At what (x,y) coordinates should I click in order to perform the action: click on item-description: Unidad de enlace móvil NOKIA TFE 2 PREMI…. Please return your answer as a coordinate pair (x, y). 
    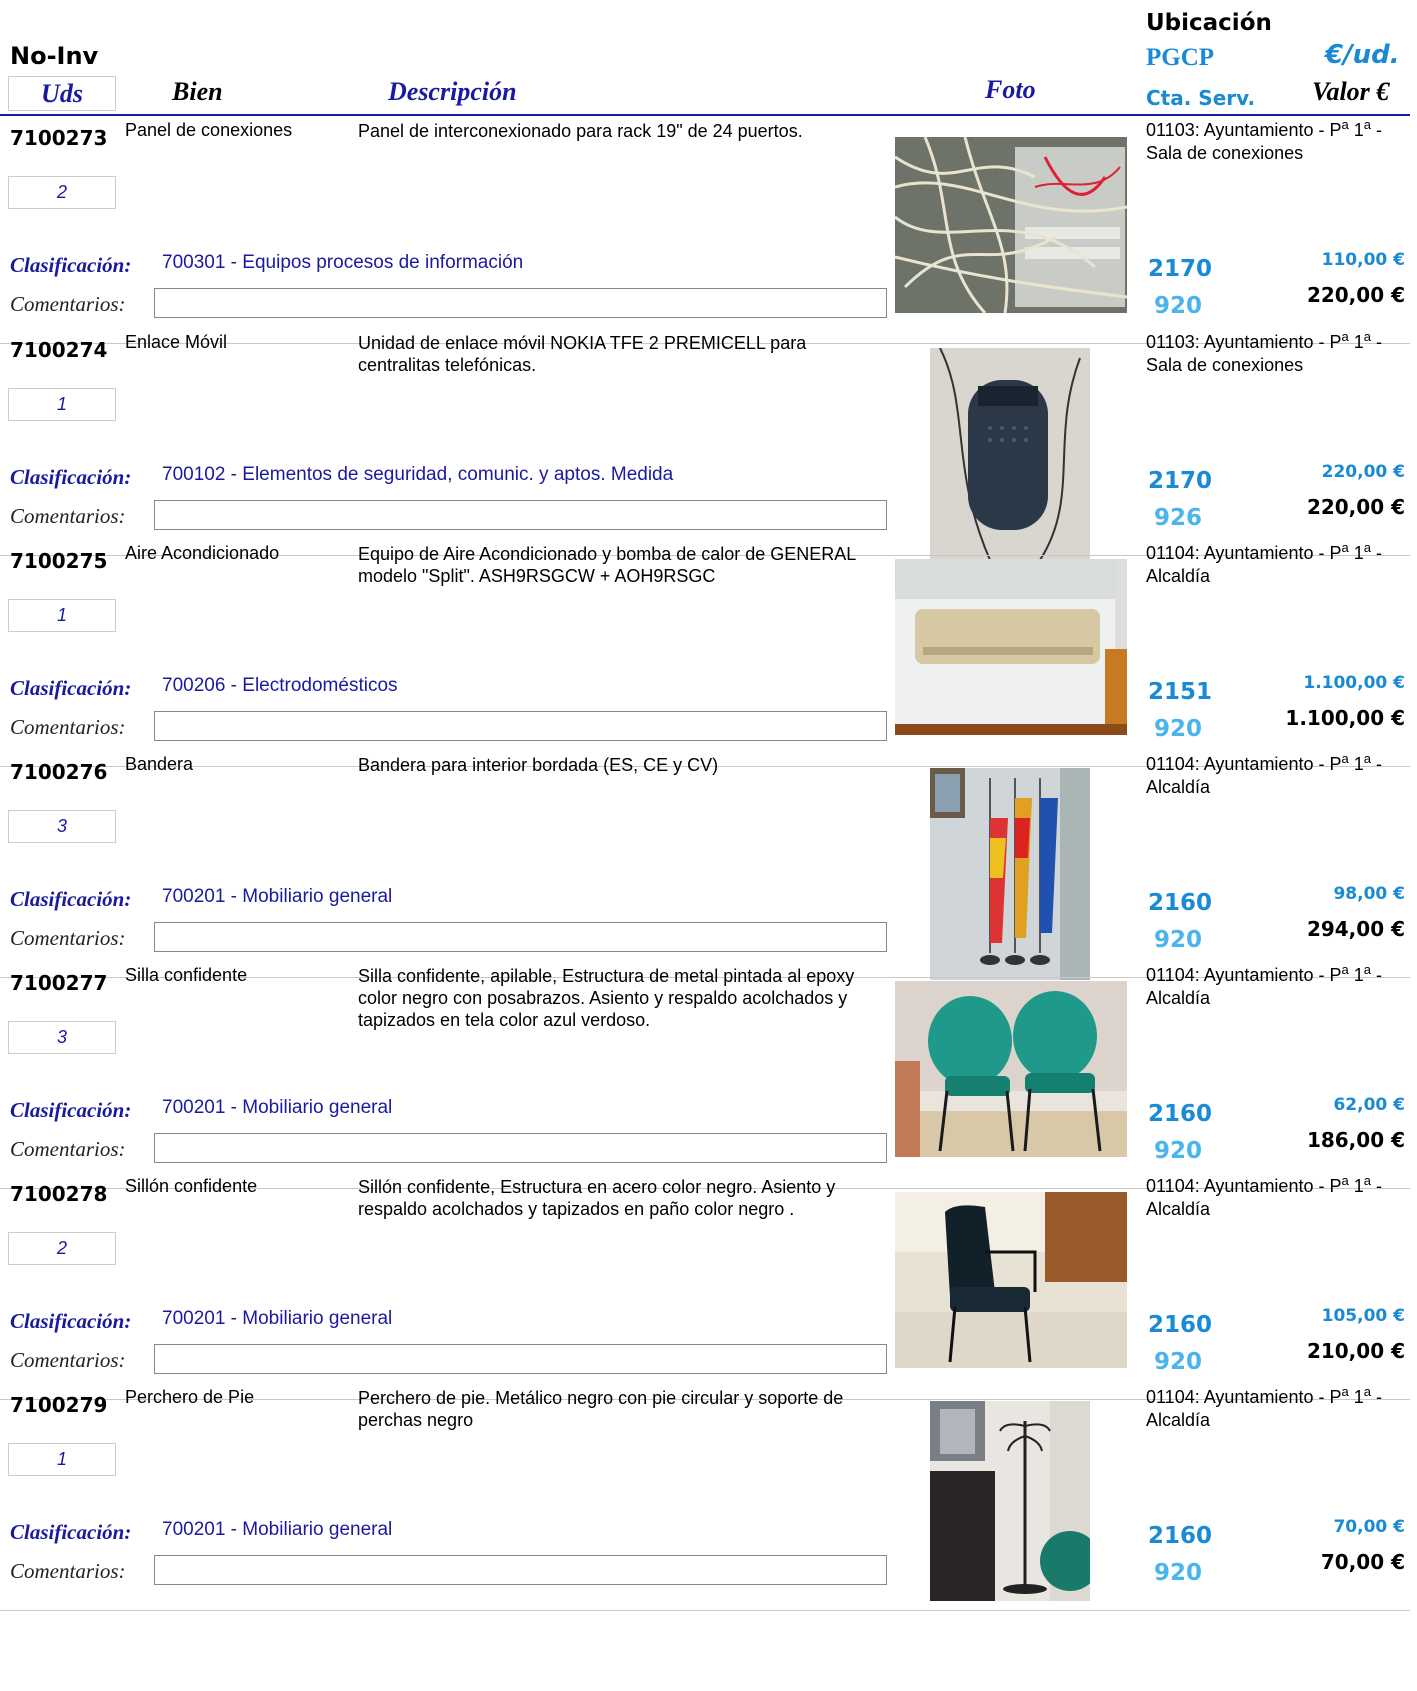
    Looking at the image, I should click on (582, 354).